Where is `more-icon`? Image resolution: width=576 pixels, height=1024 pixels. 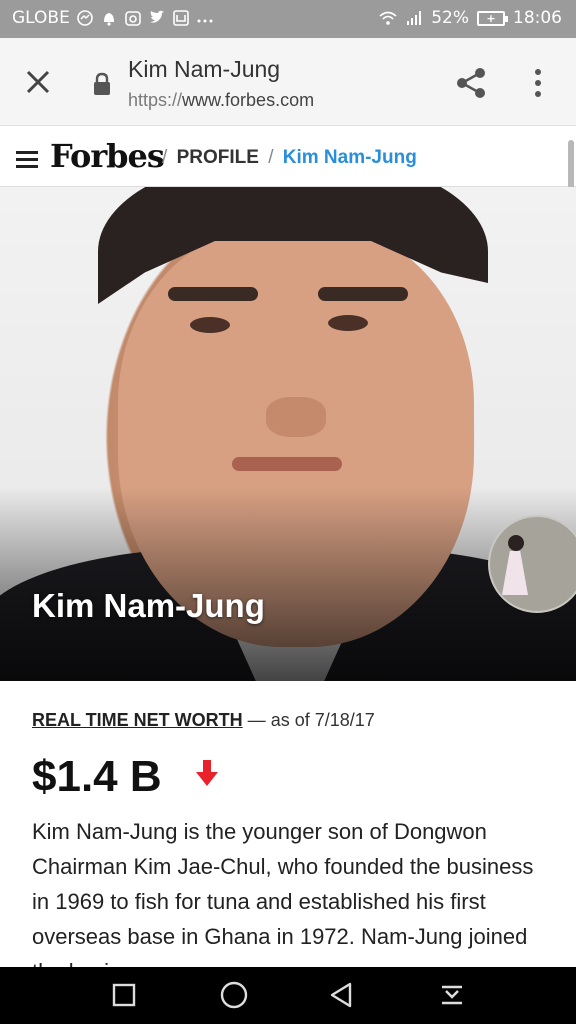 more-icon is located at coordinates (205, 18).